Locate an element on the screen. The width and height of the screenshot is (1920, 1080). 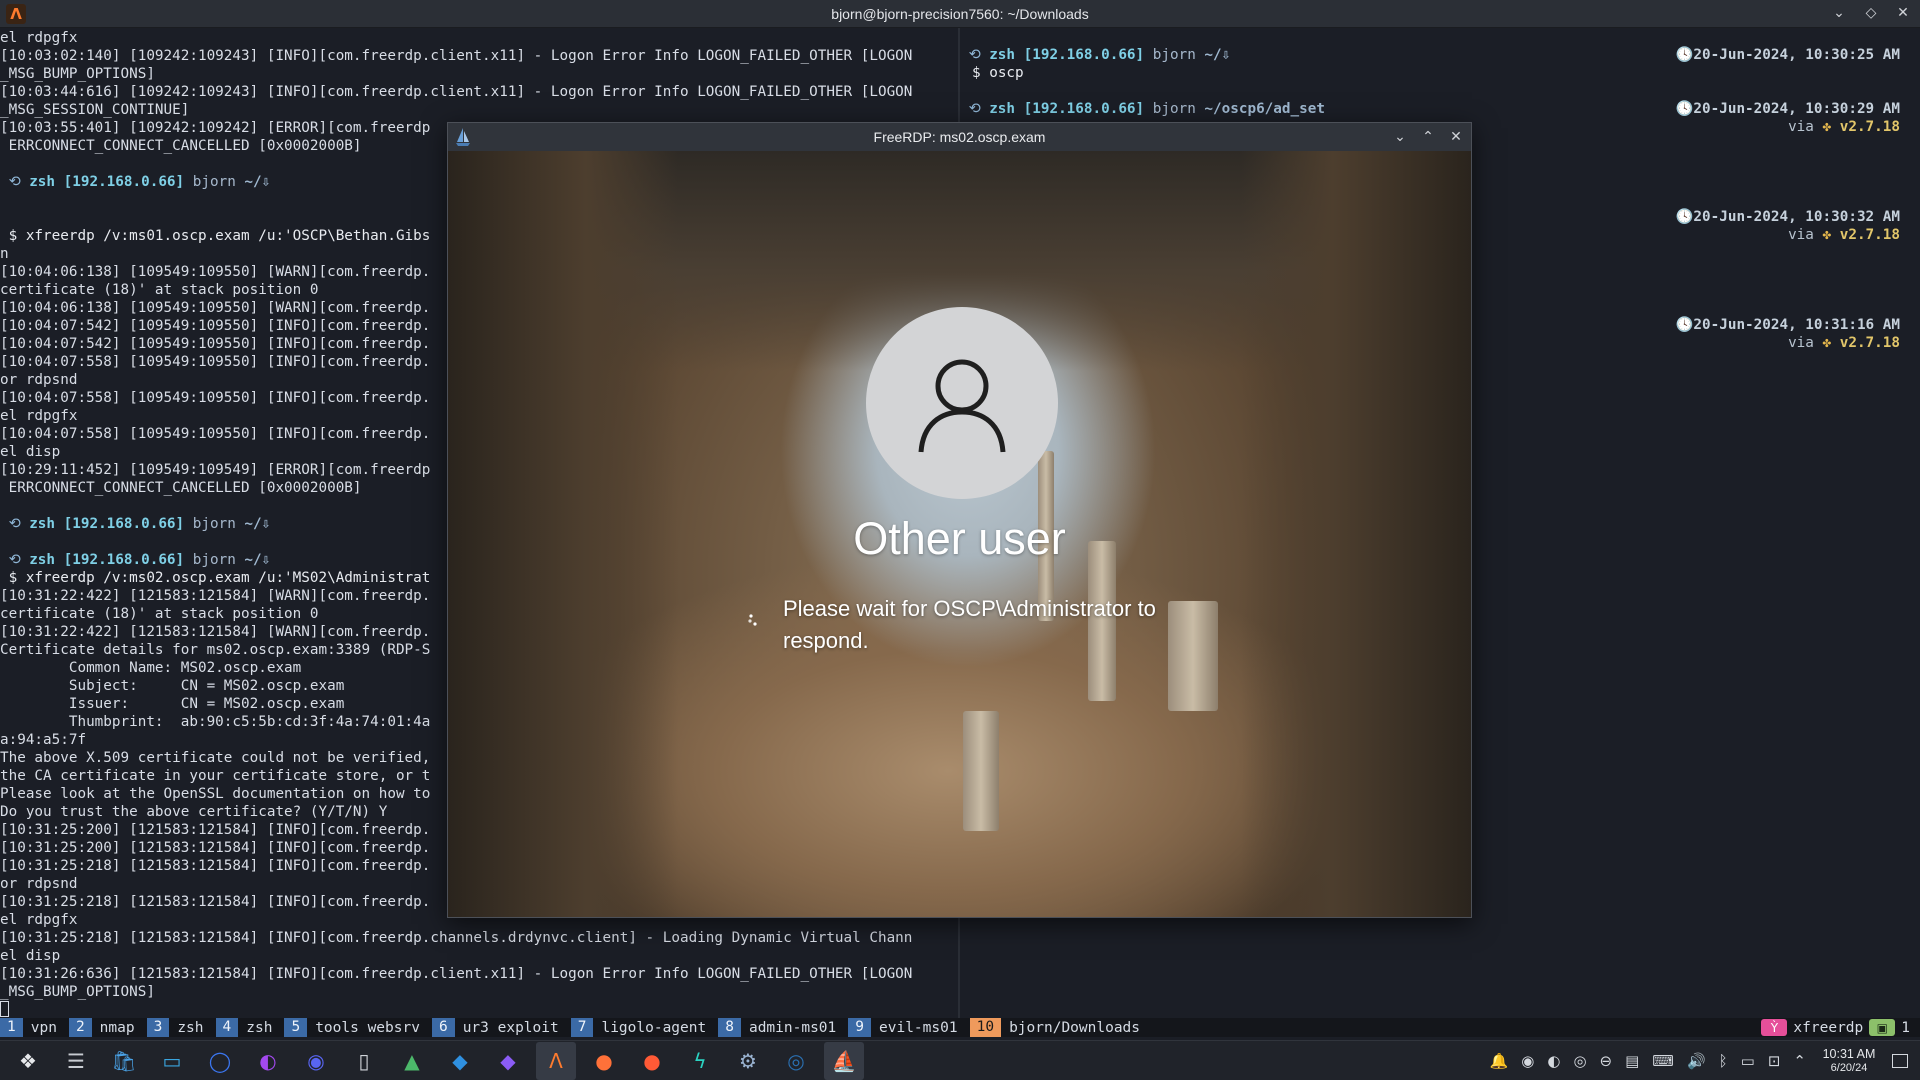
output-line: _MSG_BUMP_OPTIONS] is located at coordinates (479, 992).